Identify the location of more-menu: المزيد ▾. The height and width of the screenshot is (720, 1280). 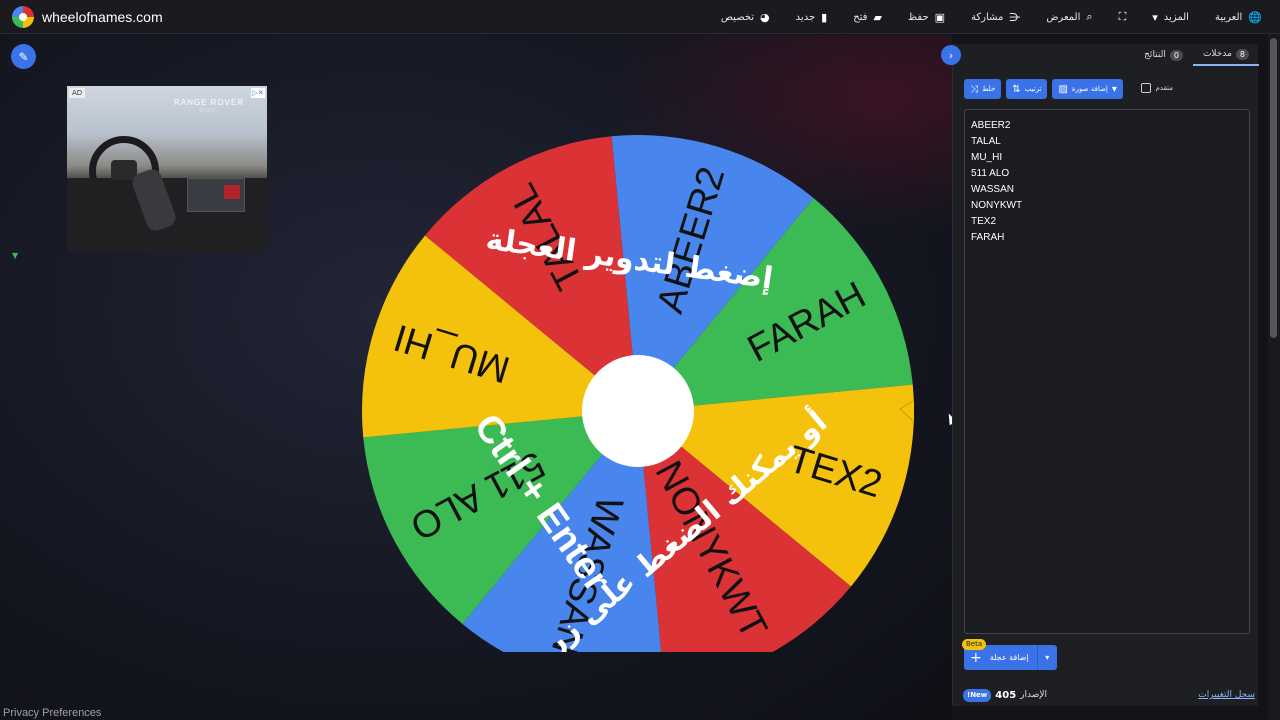
(1170, 17).